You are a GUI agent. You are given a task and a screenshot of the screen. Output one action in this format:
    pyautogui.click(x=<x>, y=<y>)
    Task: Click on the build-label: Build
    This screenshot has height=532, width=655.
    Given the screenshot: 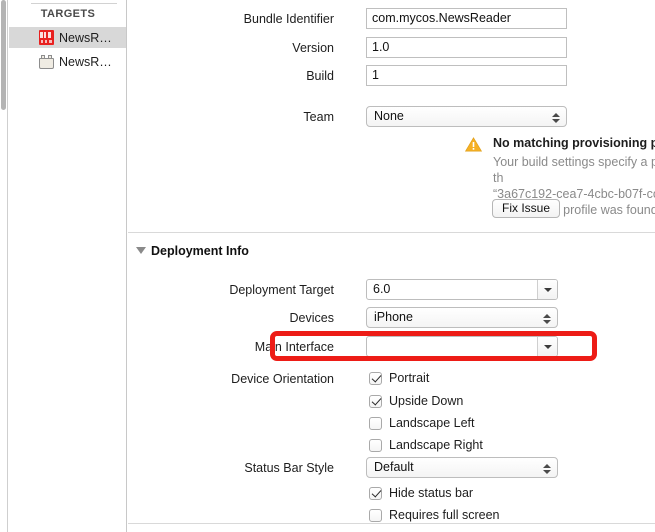 What is the action you would take?
    pyautogui.click(x=320, y=76)
    